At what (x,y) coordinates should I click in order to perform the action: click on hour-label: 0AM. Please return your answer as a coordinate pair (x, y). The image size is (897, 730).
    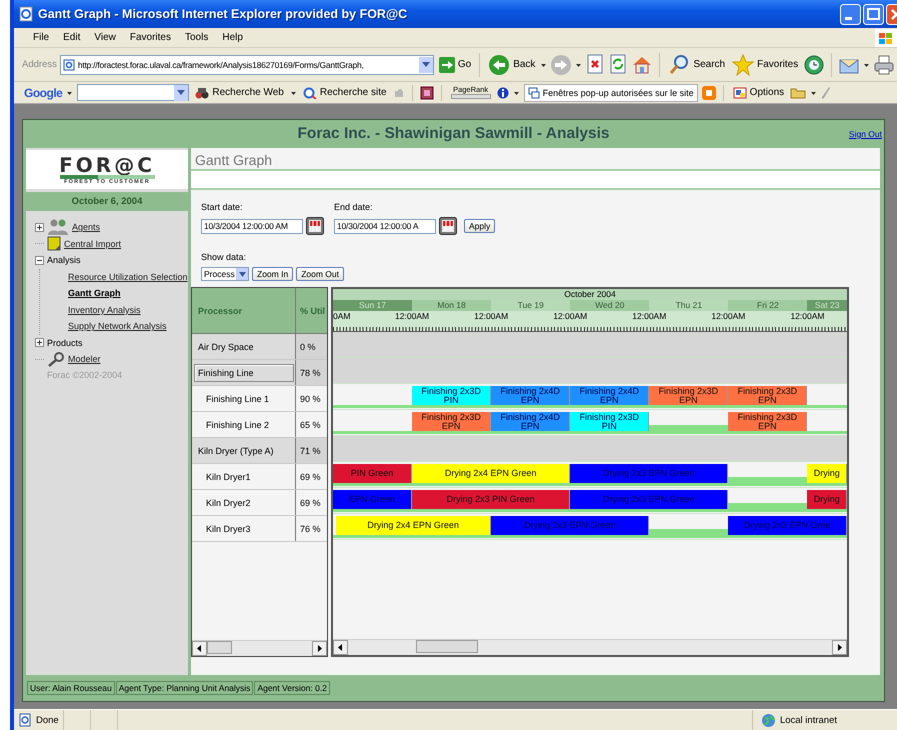
    Looking at the image, I should click on (341, 316).